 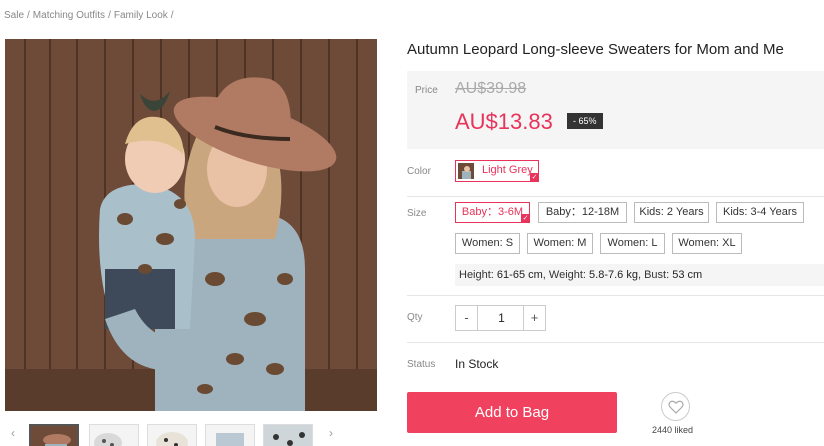 I want to click on color-label: Color, so click(x=419, y=171).